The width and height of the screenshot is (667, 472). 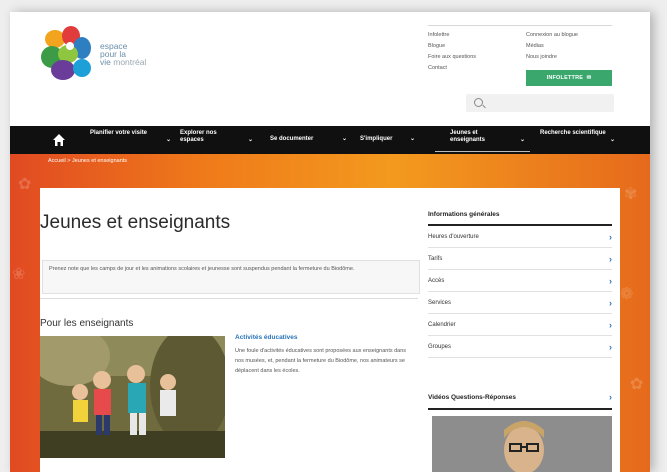 What do you see at coordinates (135, 222) in the screenshot?
I see `page-title: Jeunes et enseignants` at bounding box center [135, 222].